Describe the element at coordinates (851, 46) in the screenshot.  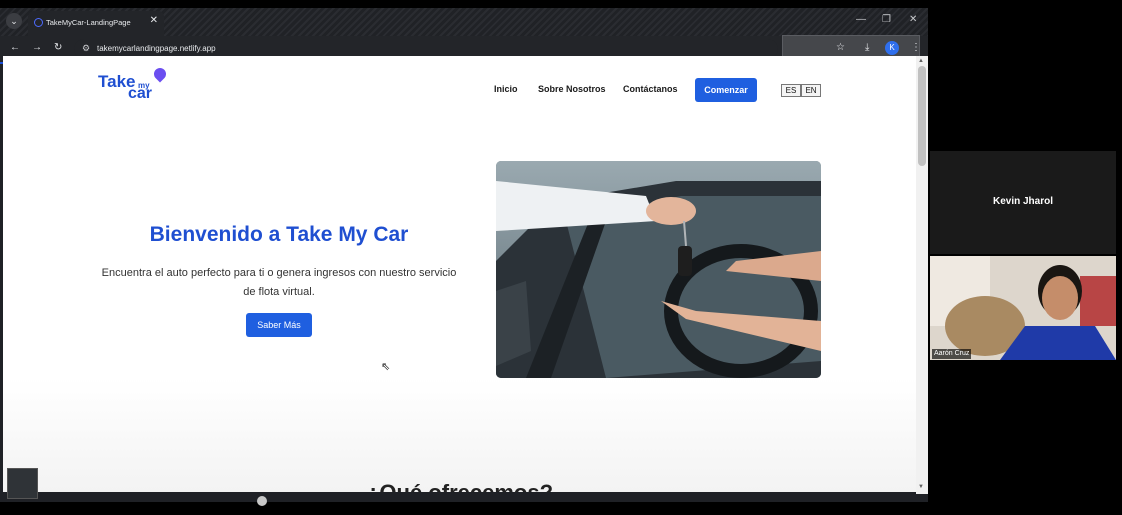
I see `blurred-overlay` at that location.